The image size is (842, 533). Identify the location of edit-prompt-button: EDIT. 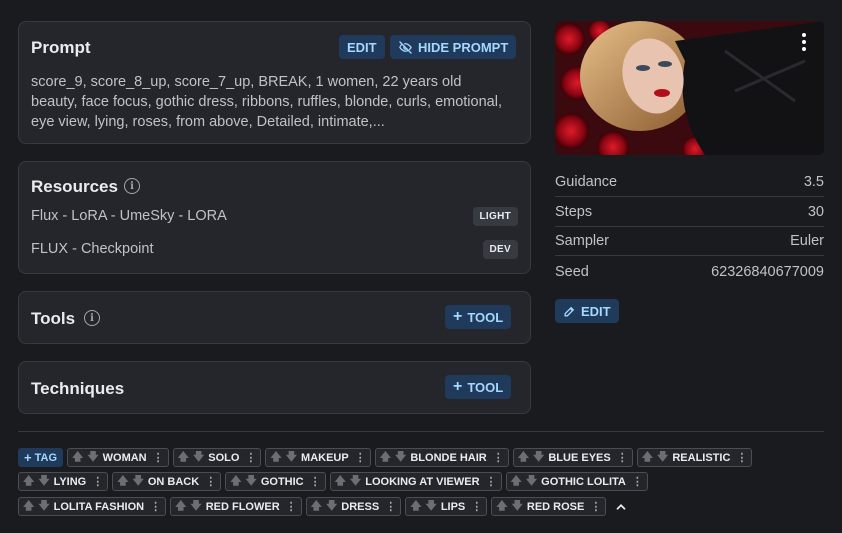
(362, 47).